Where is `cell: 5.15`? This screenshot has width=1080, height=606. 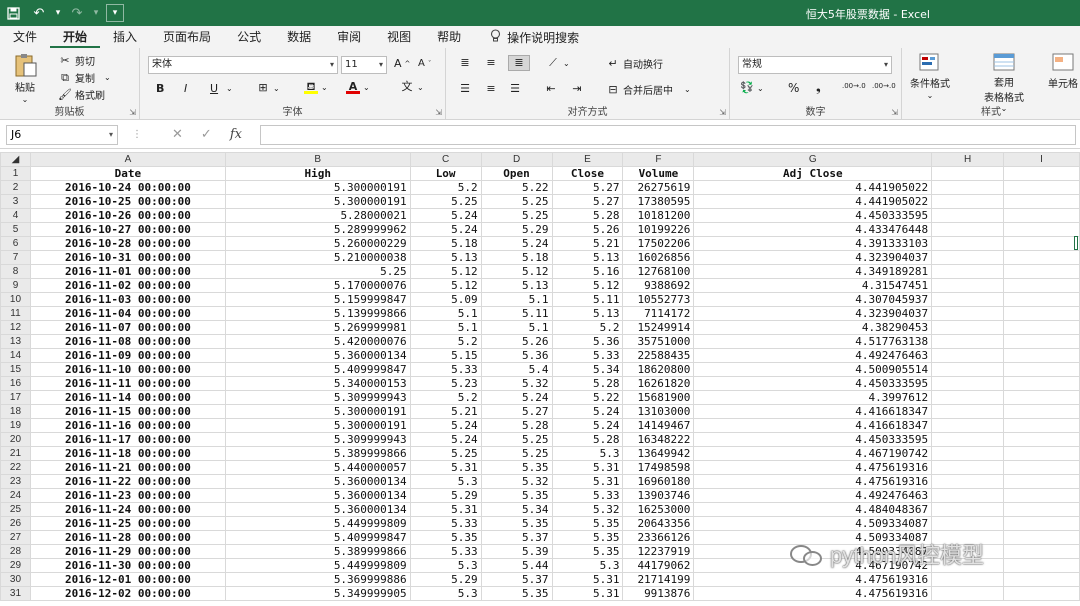
cell: 5.15 is located at coordinates (445, 355).